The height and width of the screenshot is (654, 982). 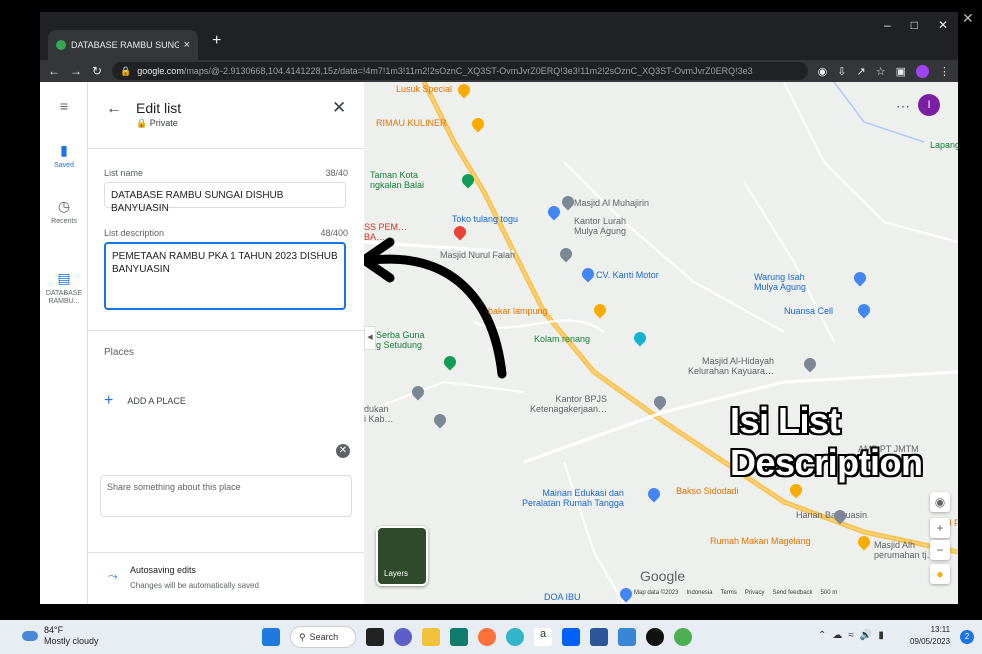 I want to click on cloud-sync-icon: ☁, so click(x=837, y=635).